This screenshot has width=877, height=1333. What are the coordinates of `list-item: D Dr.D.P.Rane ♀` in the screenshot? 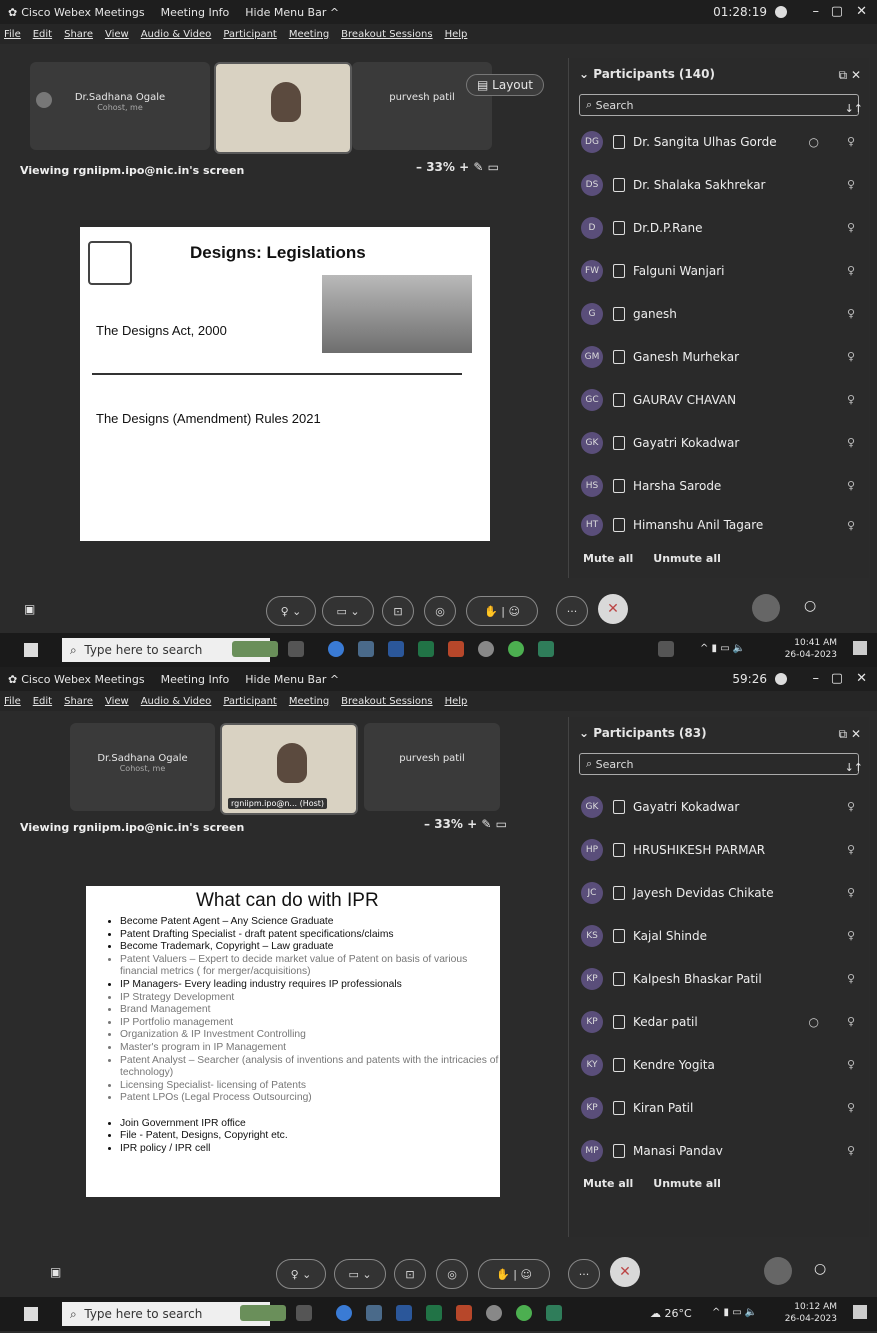 It's located at (719, 227).